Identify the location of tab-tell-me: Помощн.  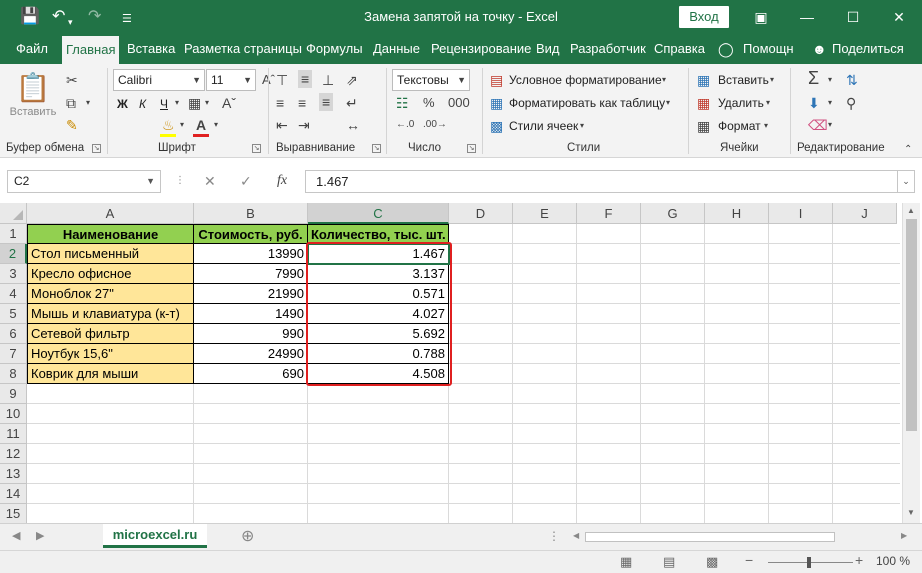
(768, 49).